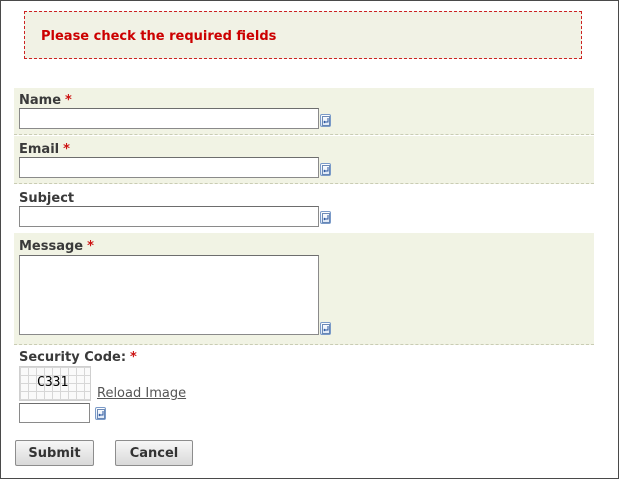  Describe the element at coordinates (54, 453) in the screenshot. I see `submit-button: Submit` at that location.